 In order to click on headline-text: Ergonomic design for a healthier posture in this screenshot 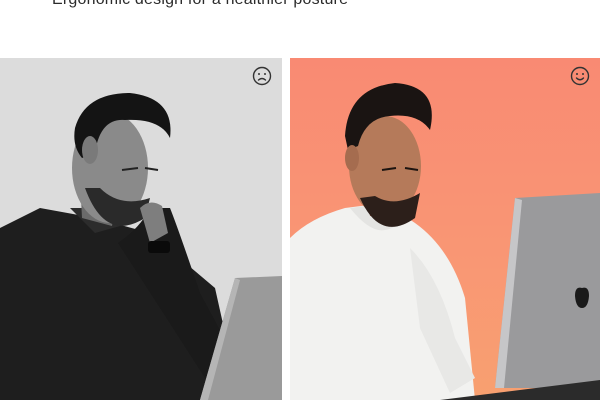, I will do `click(200, 4)`.